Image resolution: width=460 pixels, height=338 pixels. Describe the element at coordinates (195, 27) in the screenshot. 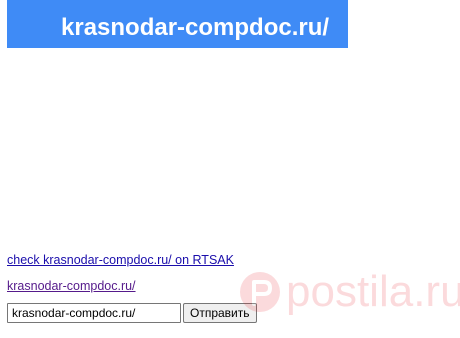

I see `site-title: krasnodar-compdoc.ru/` at that location.